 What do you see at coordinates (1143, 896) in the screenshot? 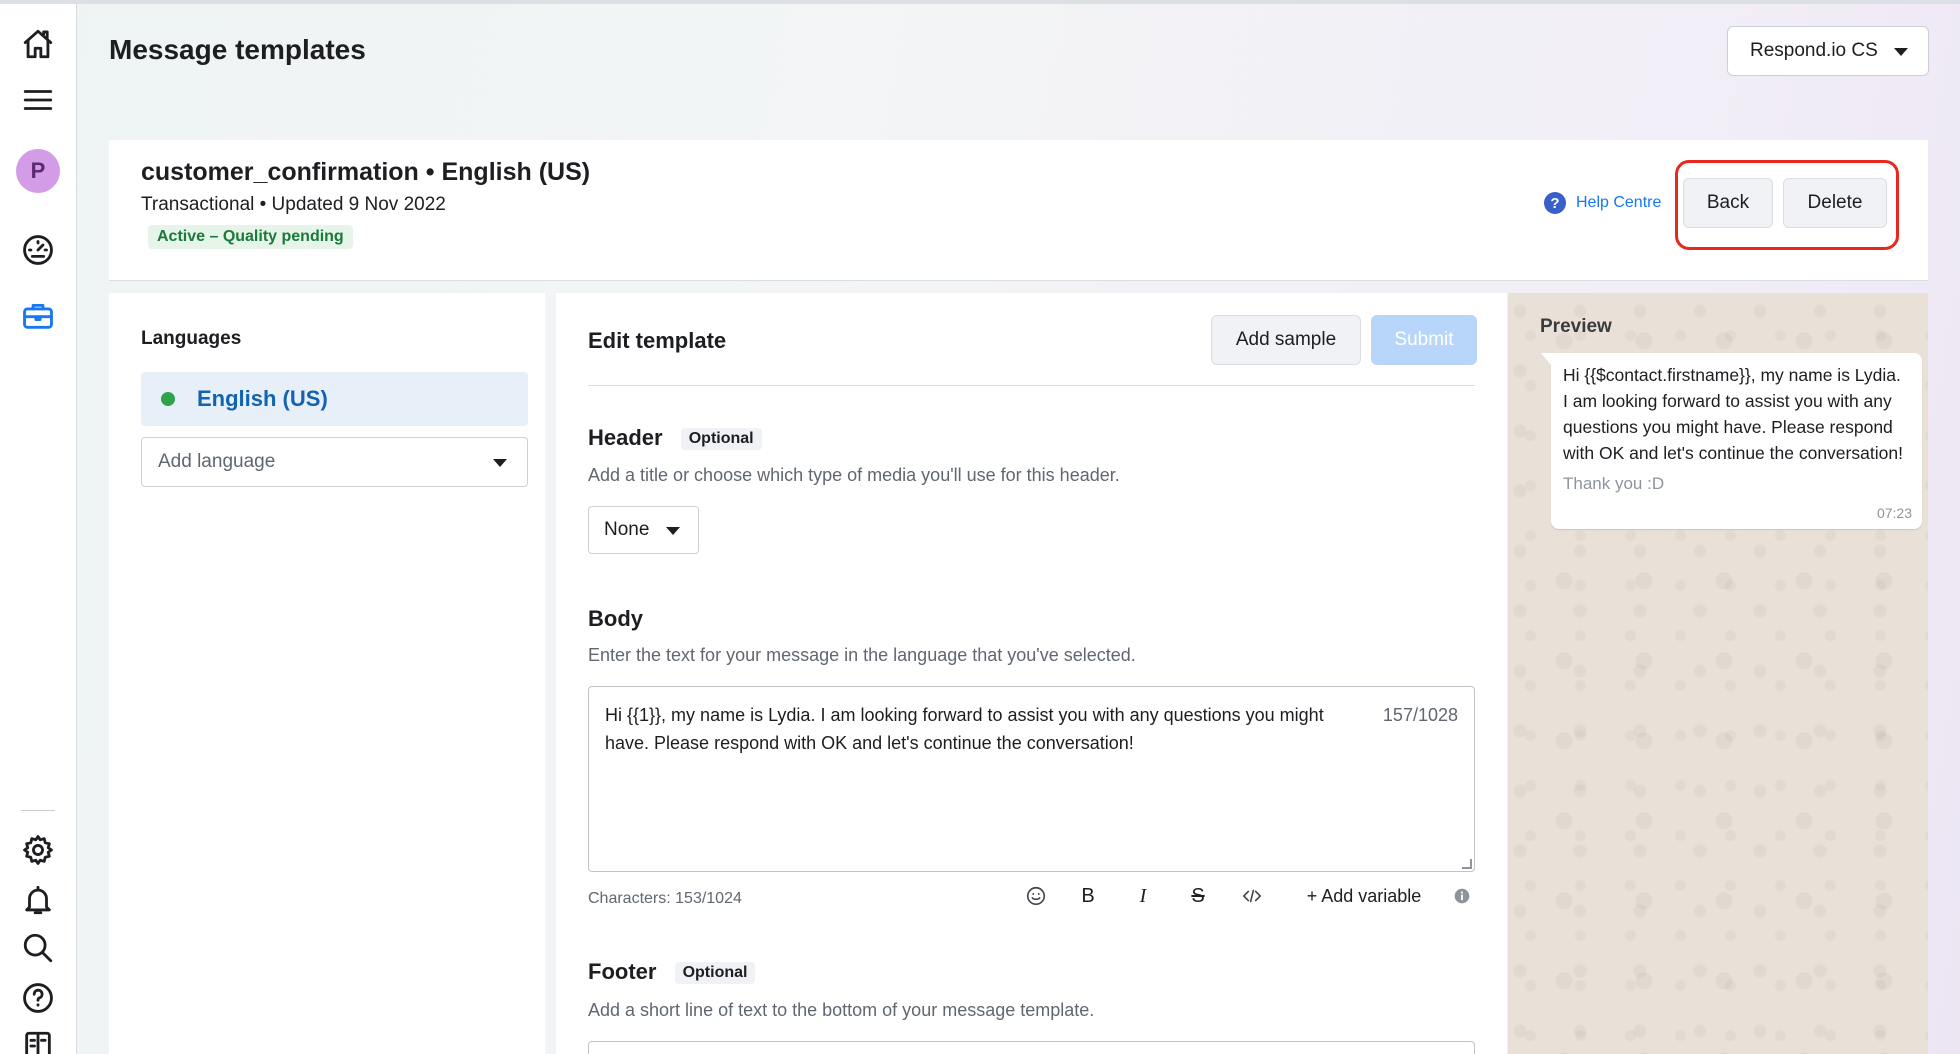
I see `italic-icon: I` at bounding box center [1143, 896].